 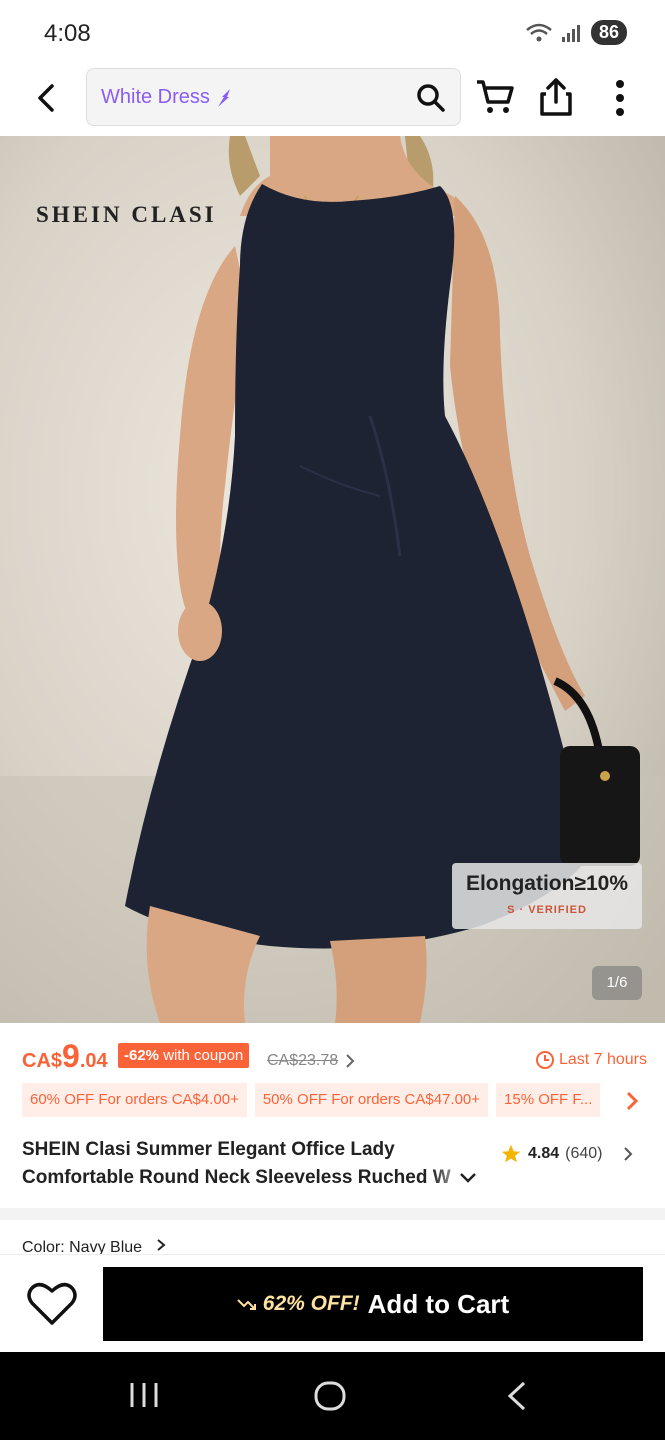 What do you see at coordinates (547, 883) in the screenshot?
I see `elongation-text: Elongation≥10%` at bounding box center [547, 883].